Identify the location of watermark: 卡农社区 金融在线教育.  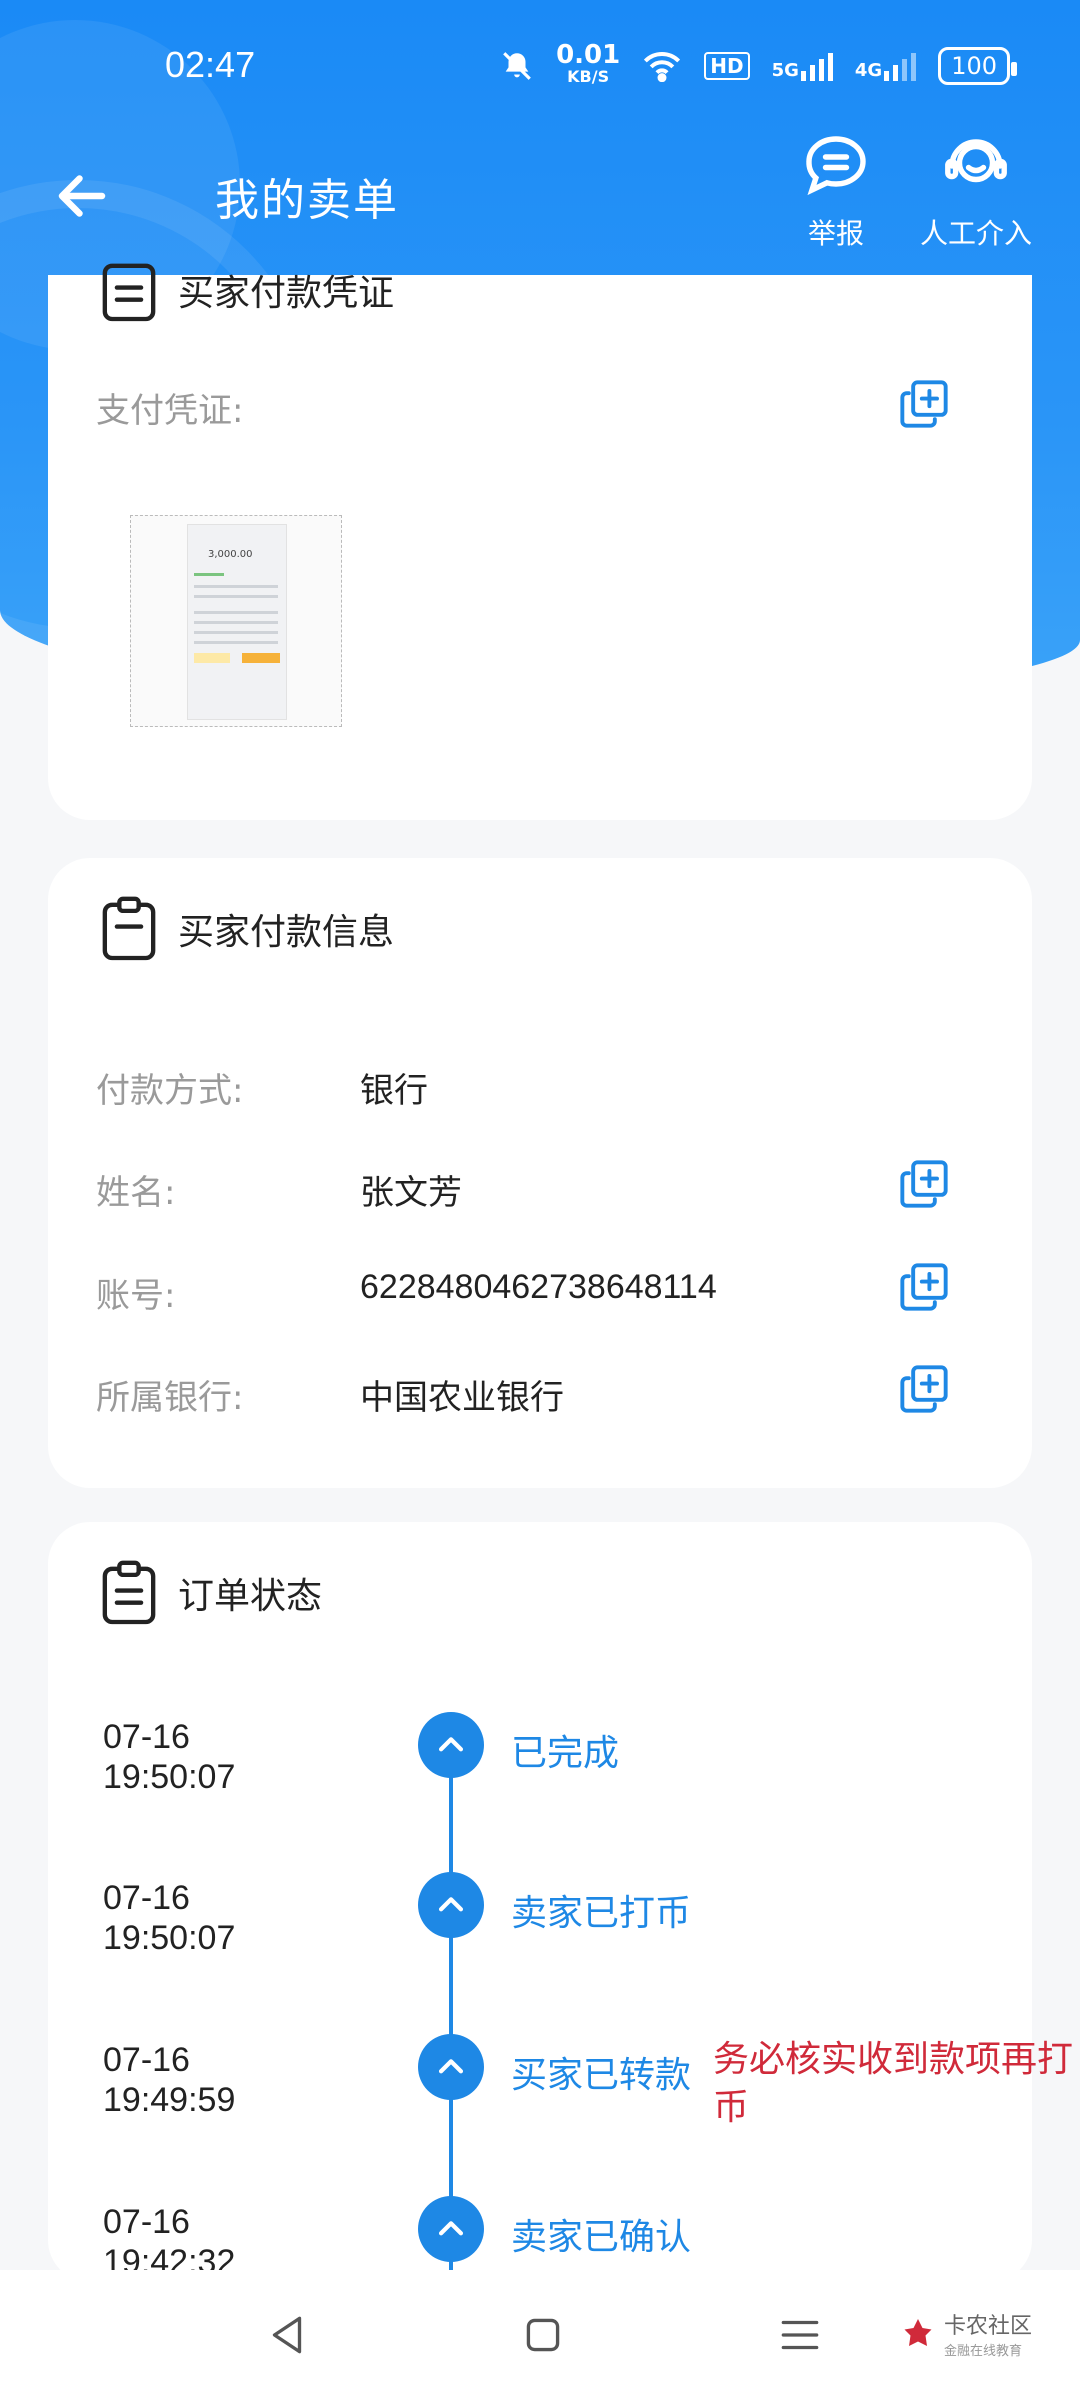
(966, 2333).